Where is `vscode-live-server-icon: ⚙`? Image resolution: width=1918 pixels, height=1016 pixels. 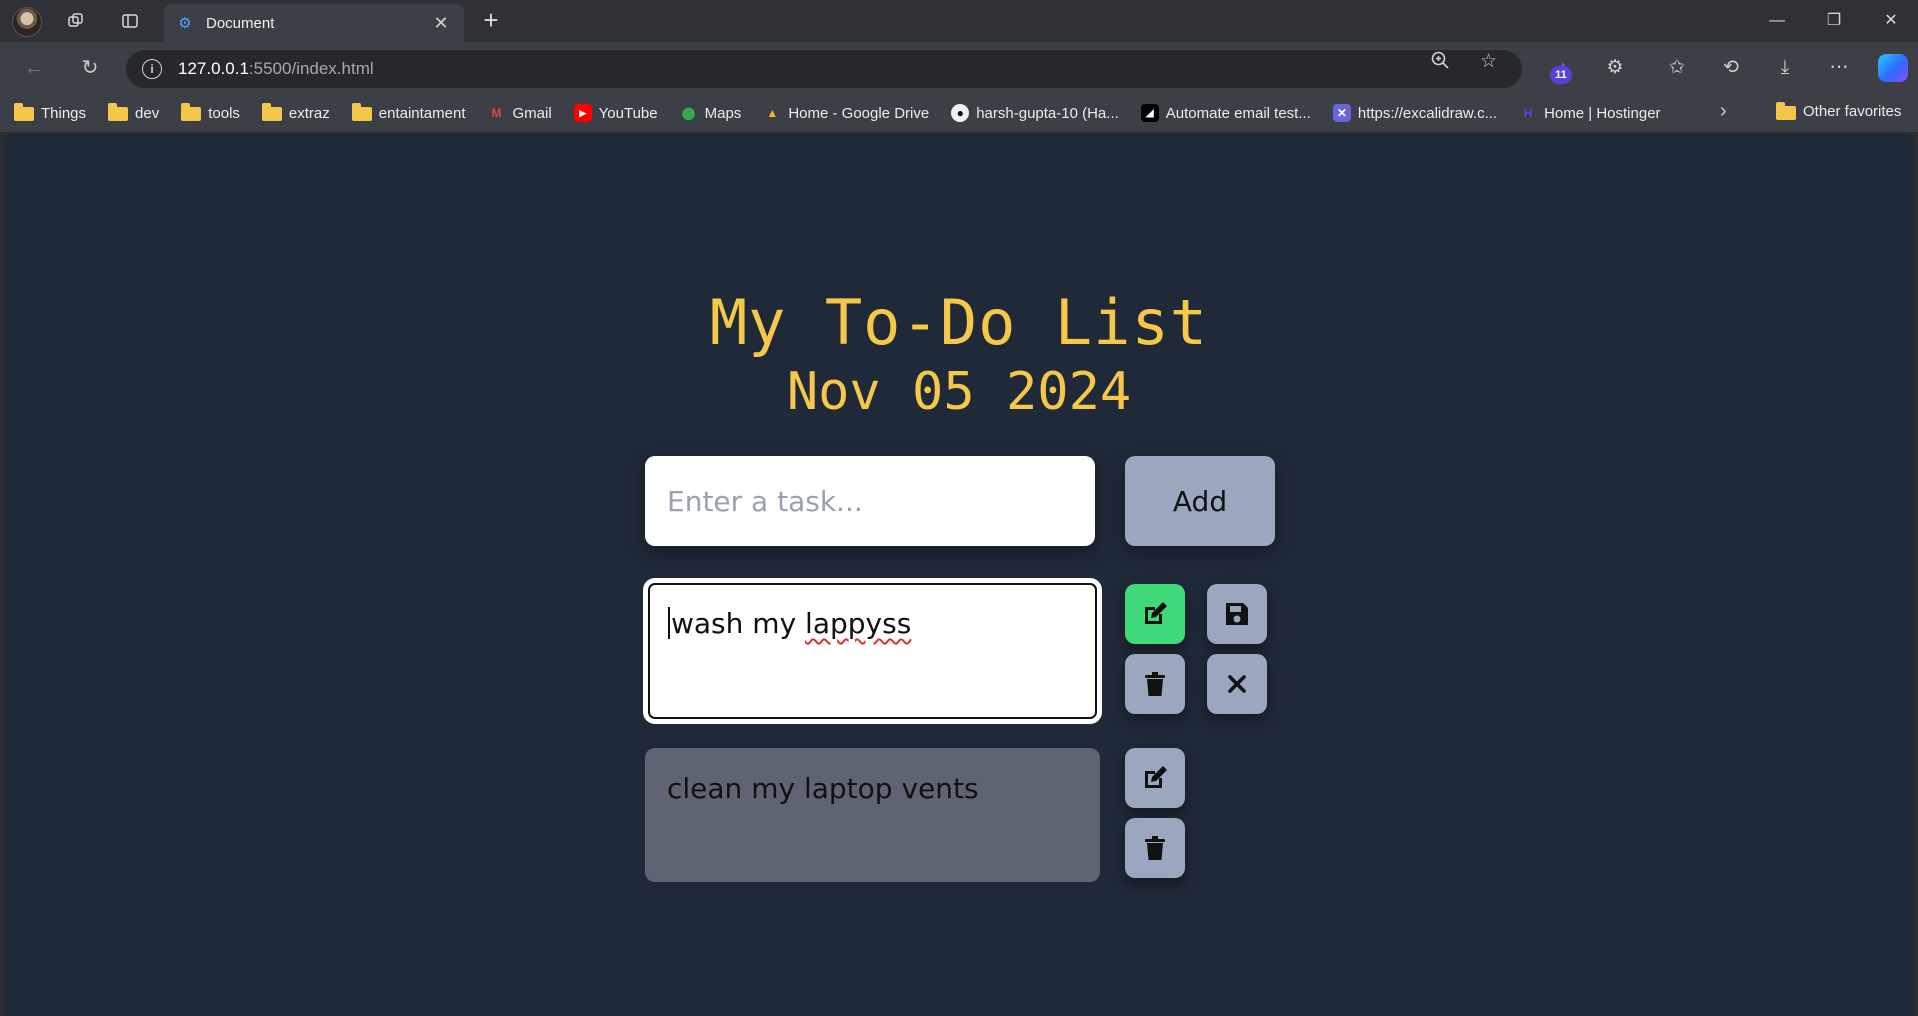 vscode-live-server-icon: ⚙ is located at coordinates (185, 23).